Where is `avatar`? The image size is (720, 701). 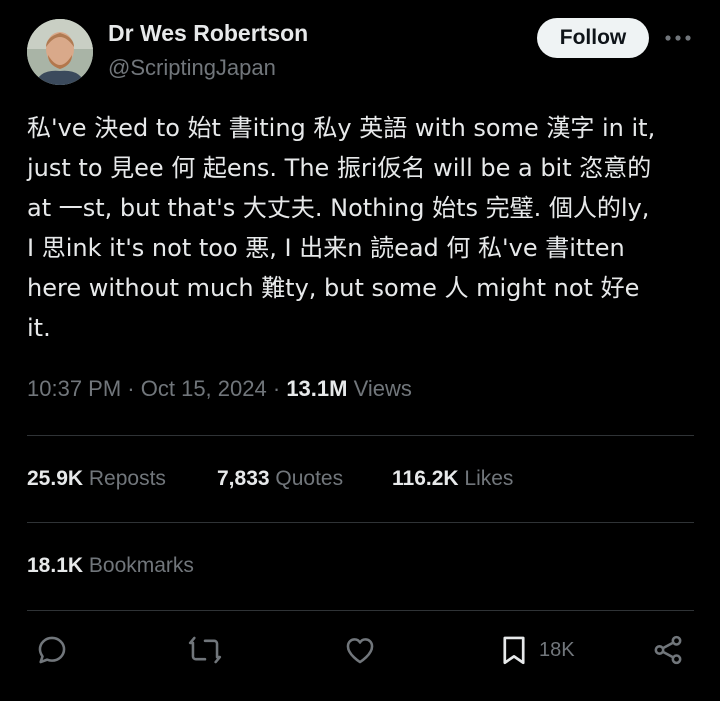 avatar is located at coordinates (60, 52).